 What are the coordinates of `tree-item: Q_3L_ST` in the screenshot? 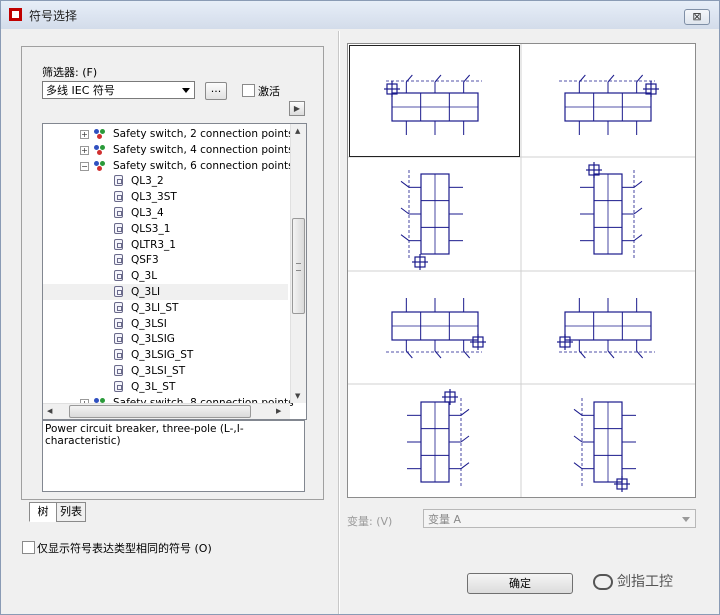 It's located at (165, 387).